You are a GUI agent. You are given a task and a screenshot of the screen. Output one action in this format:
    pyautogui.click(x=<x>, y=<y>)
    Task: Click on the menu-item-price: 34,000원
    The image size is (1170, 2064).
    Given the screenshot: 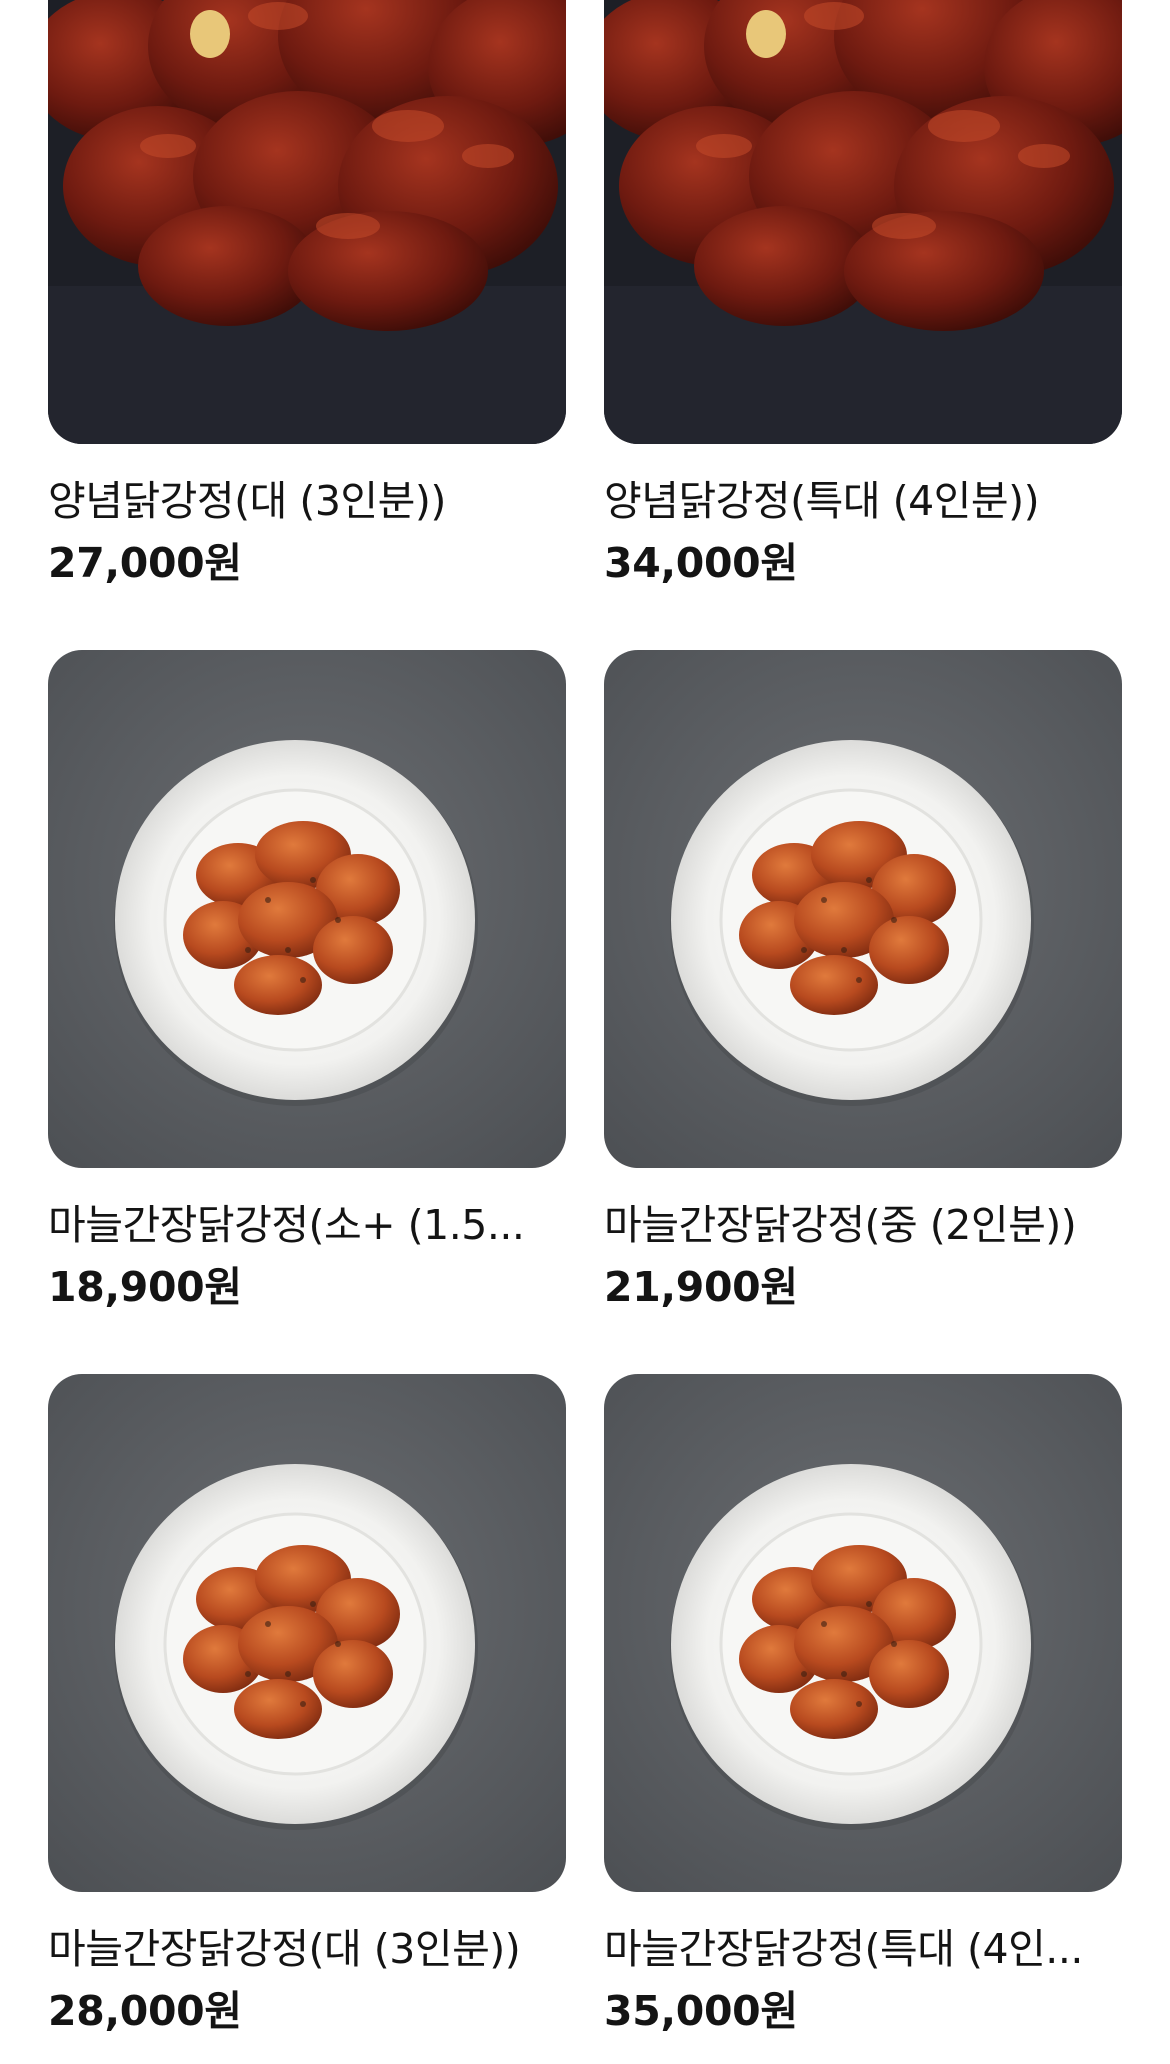 What is the action you would take?
    pyautogui.click(x=701, y=563)
    